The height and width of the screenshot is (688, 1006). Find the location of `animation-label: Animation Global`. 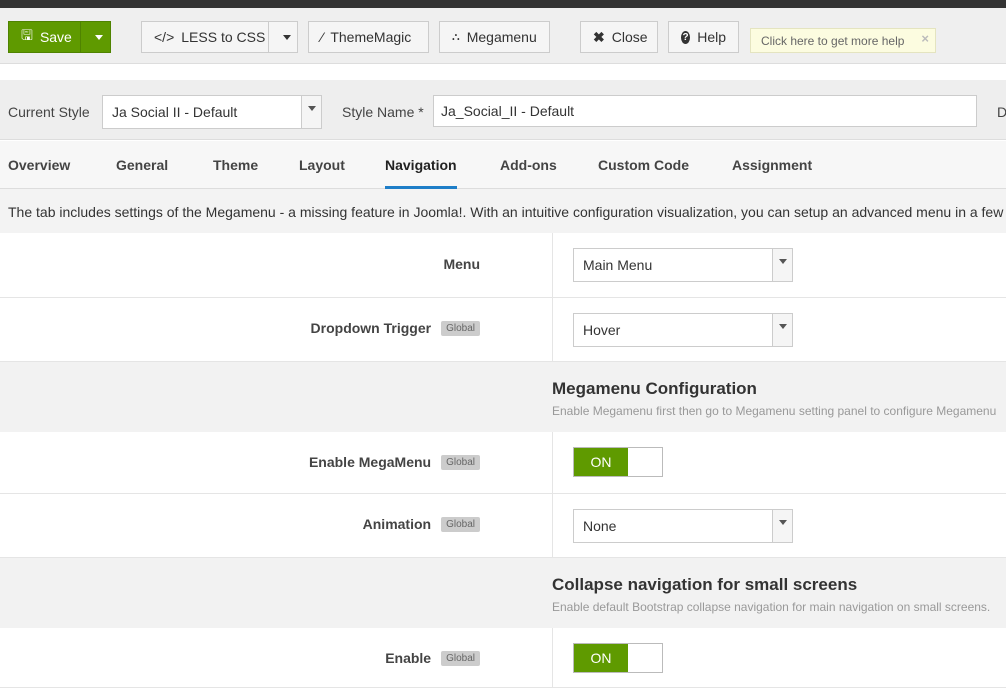

animation-label: Animation Global is located at coordinates (421, 524).